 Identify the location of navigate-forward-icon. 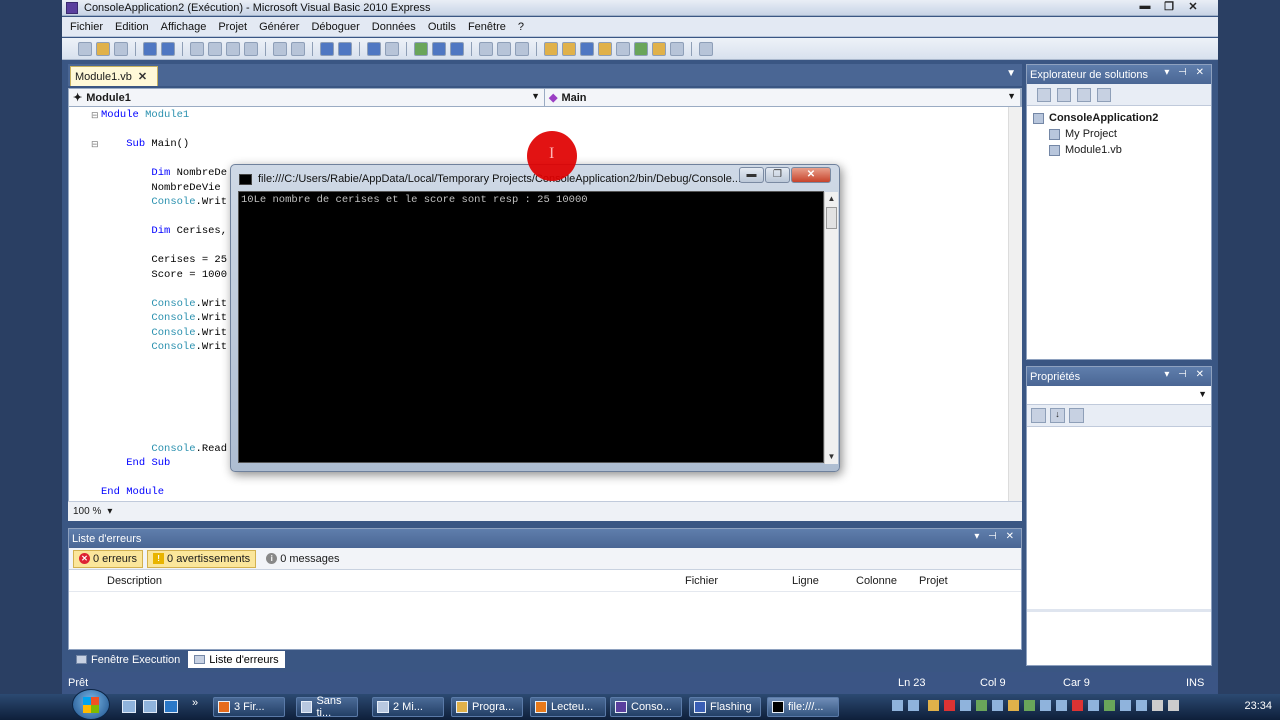
(392, 48).